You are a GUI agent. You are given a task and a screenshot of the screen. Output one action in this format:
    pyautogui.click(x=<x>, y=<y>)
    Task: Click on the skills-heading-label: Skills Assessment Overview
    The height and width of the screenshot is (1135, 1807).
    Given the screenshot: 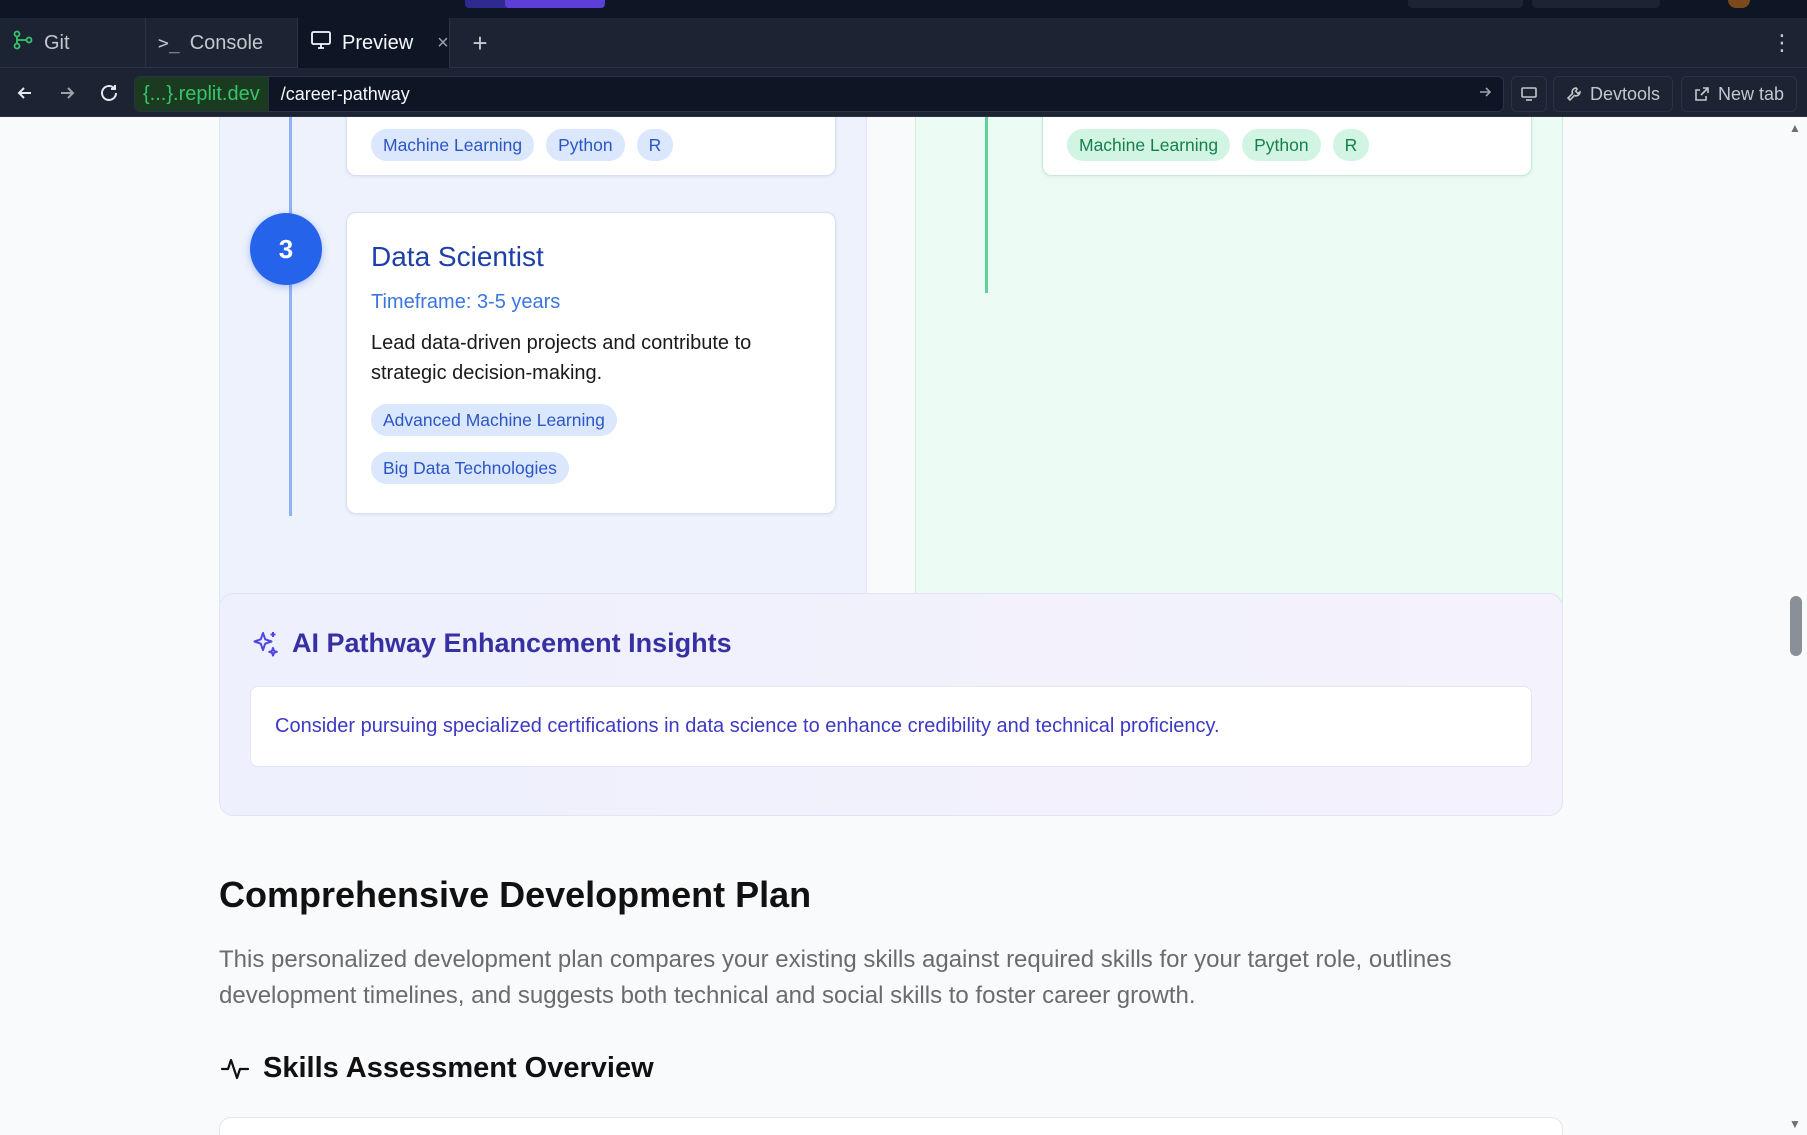 What is the action you would take?
    pyautogui.click(x=458, y=1068)
    